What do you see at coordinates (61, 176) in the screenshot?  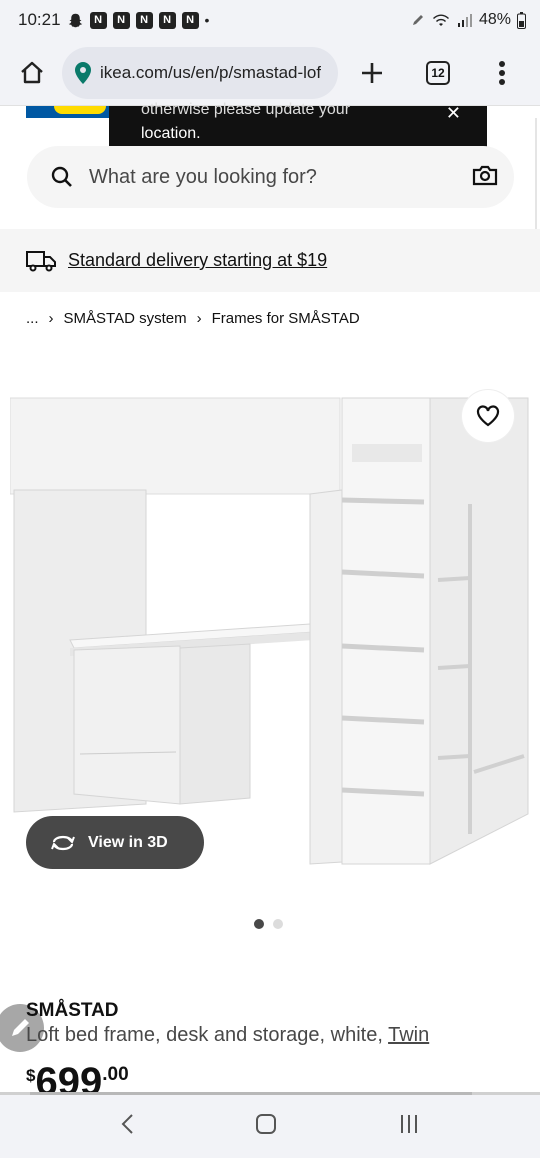 I see `search-icon` at bounding box center [61, 176].